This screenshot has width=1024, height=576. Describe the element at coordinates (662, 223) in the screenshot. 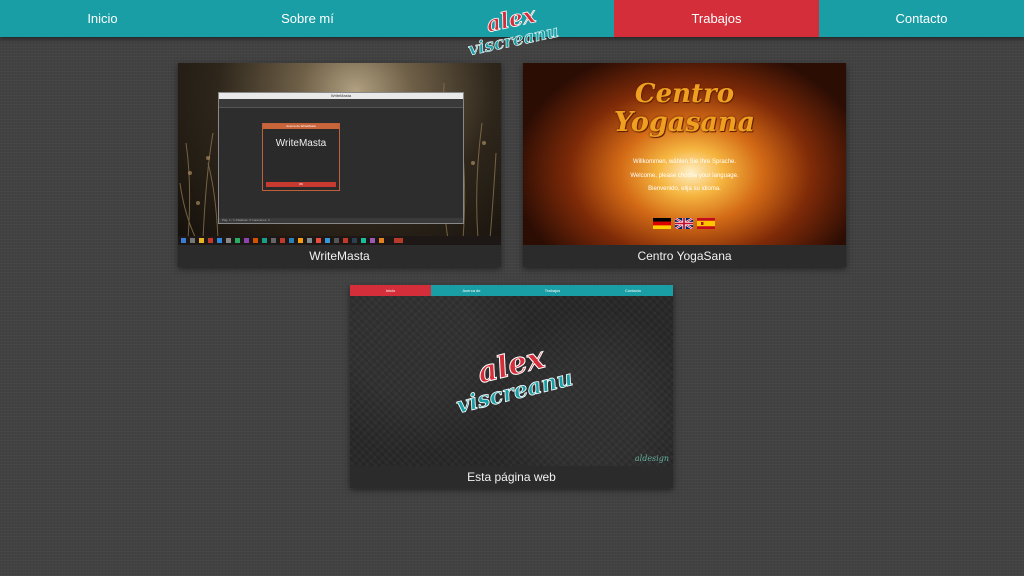

I see `german-flag-icon` at that location.